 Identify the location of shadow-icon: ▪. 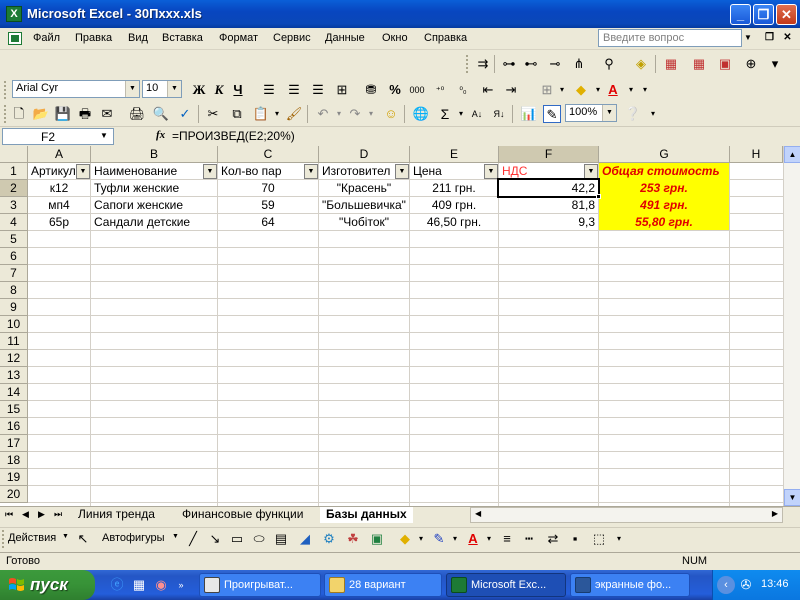
(575, 539).